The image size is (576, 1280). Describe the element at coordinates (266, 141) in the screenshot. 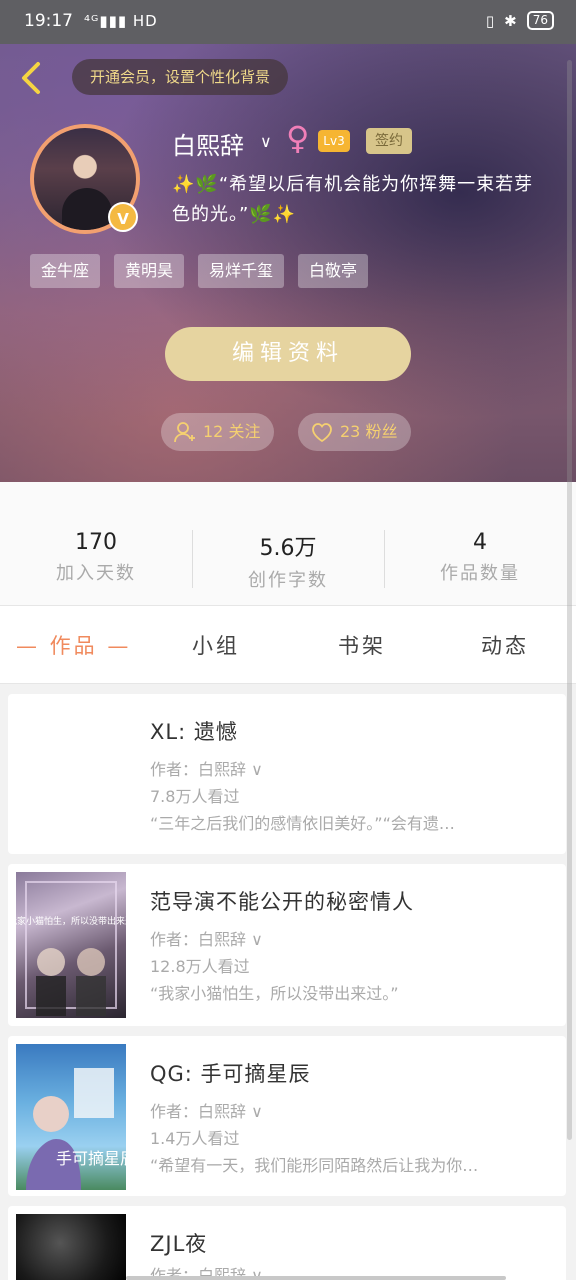

I see `username-dropdown-icon: ∨` at that location.